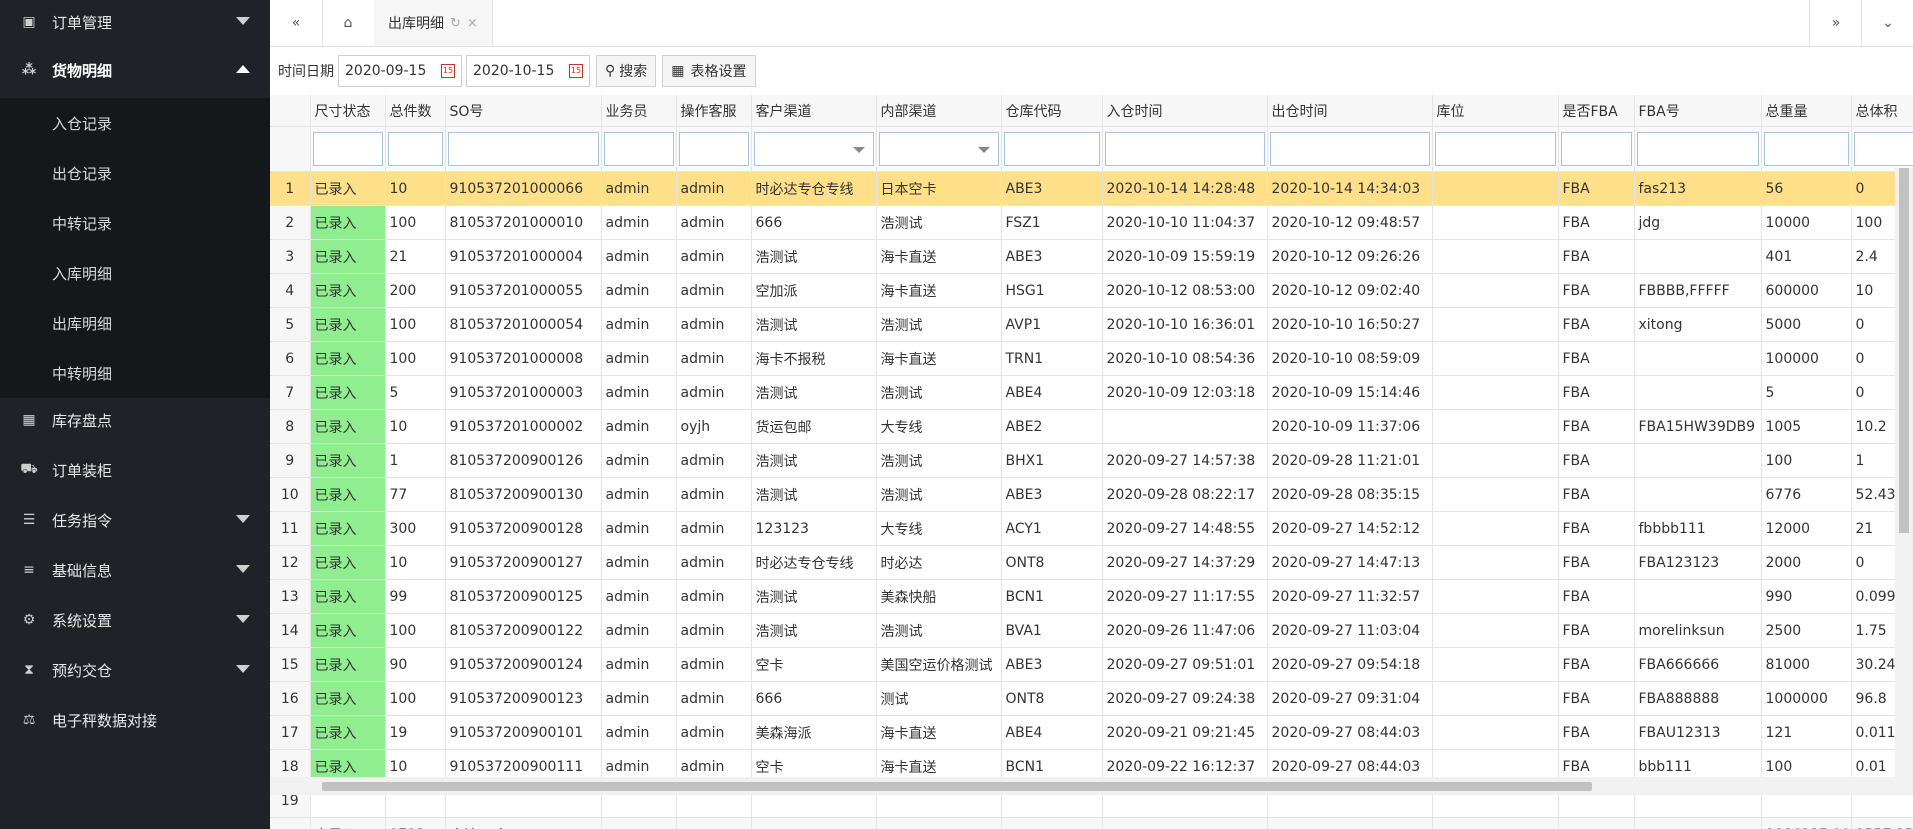  Describe the element at coordinates (523, 698) in the screenshot. I see `table-cell: 910537200900123` at that location.